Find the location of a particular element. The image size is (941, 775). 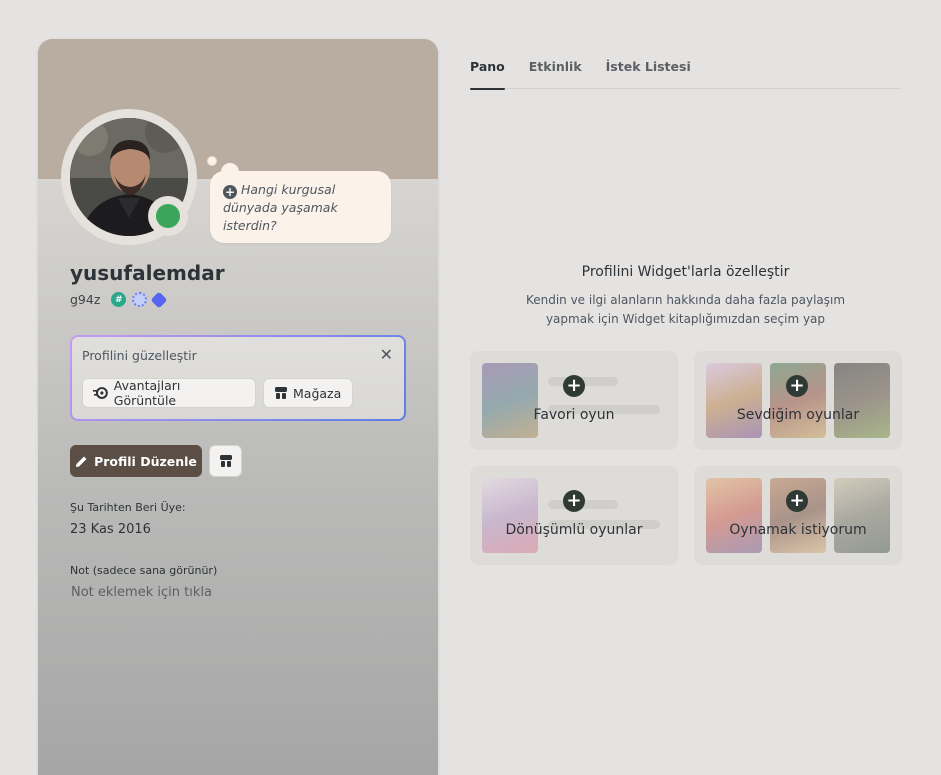

widget-label: Sevdiğim oyunlar is located at coordinates (798, 415).